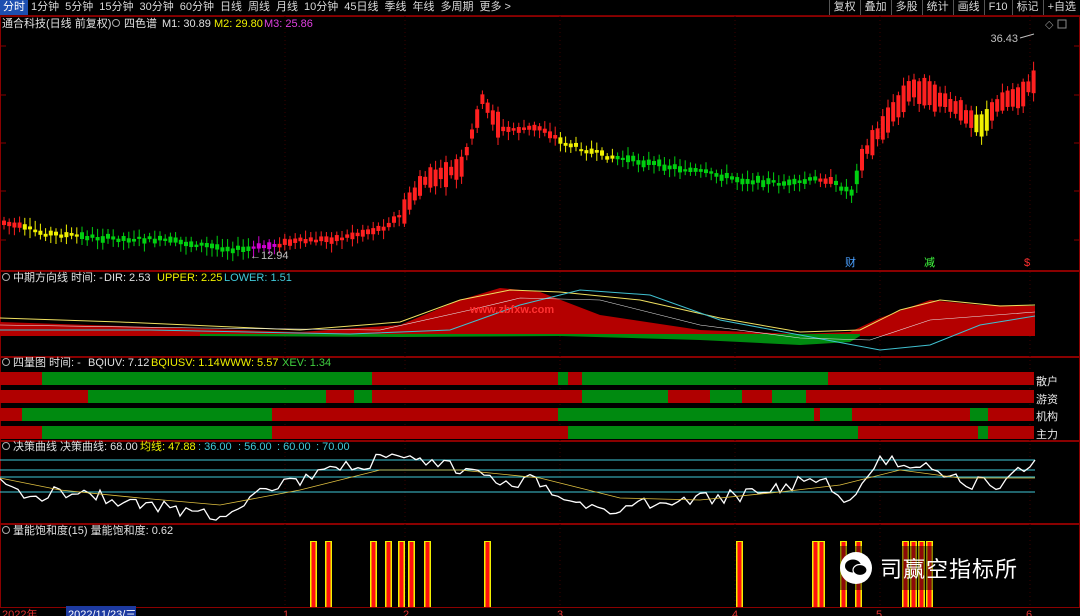  Describe the element at coordinates (286, 612) in the screenshot. I see `date-label: 1` at that location.